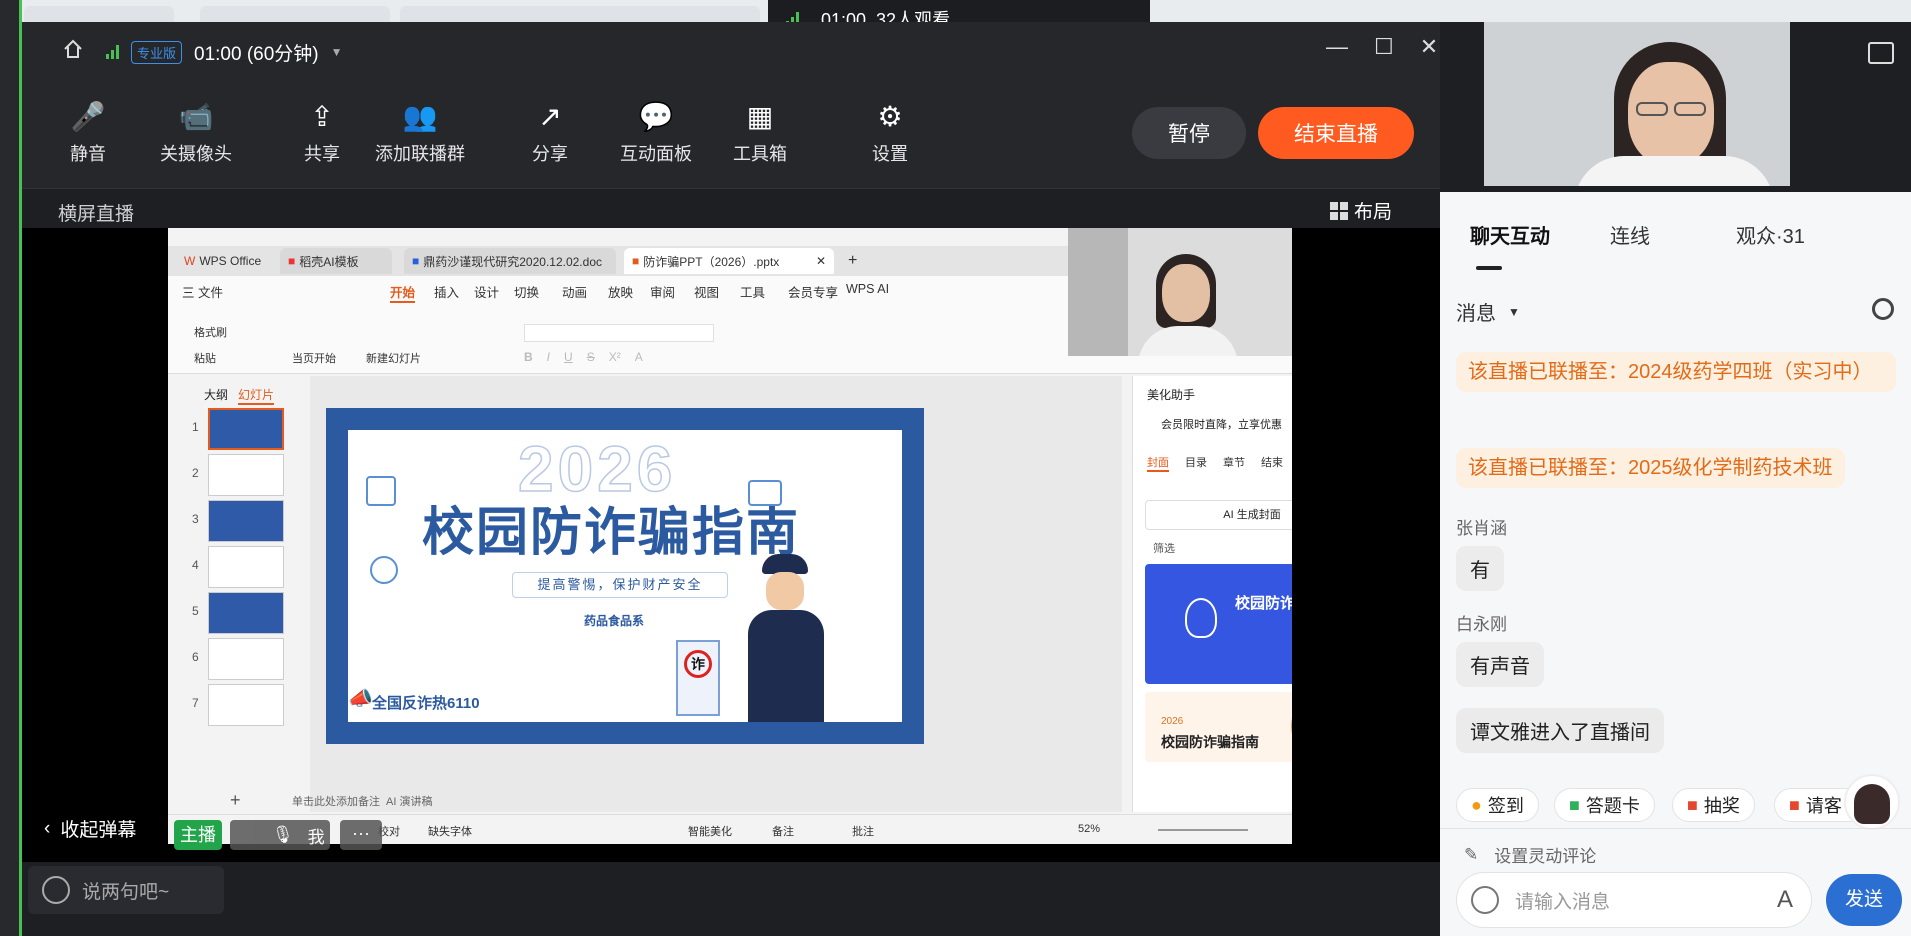 This screenshot has height=936, width=1911. What do you see at coordinates (526, 291) in the screenshot?
I see `wps-menu-item: 切换` at bounding box center [526, 291].